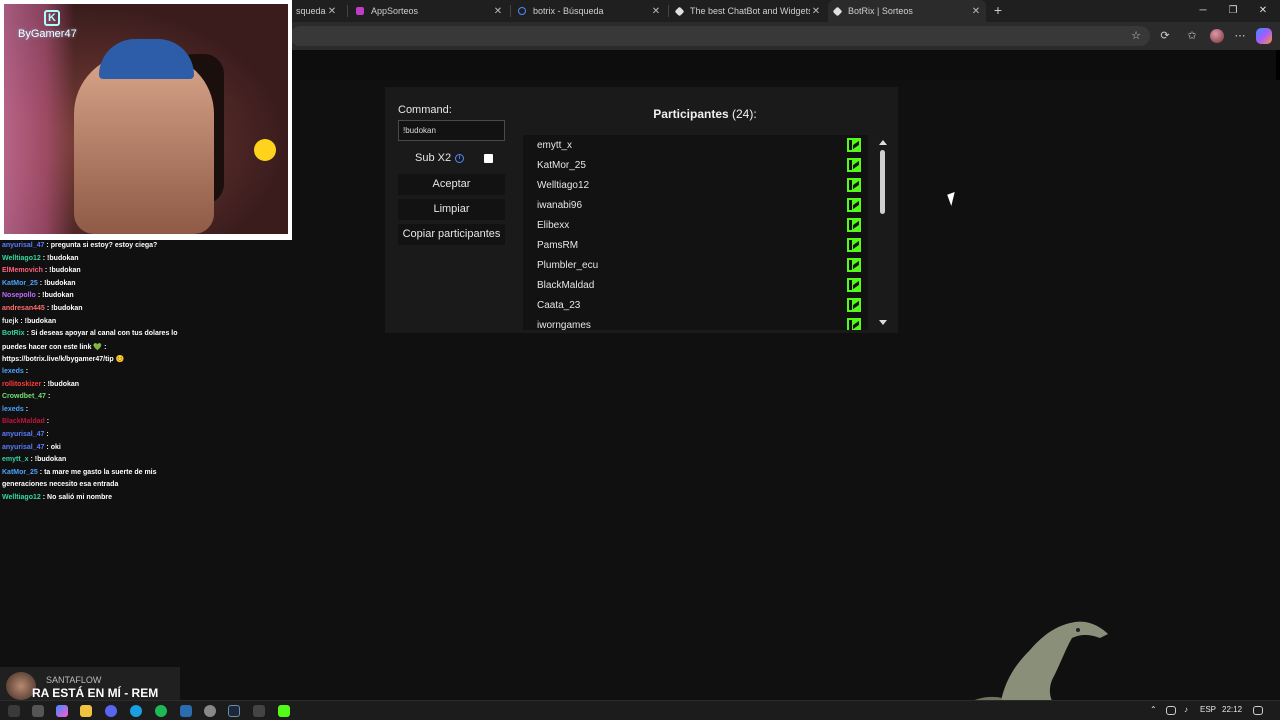  Describe the element at coordinates (27, 371) in the screenshot. I see `chat-text: :` at that location.